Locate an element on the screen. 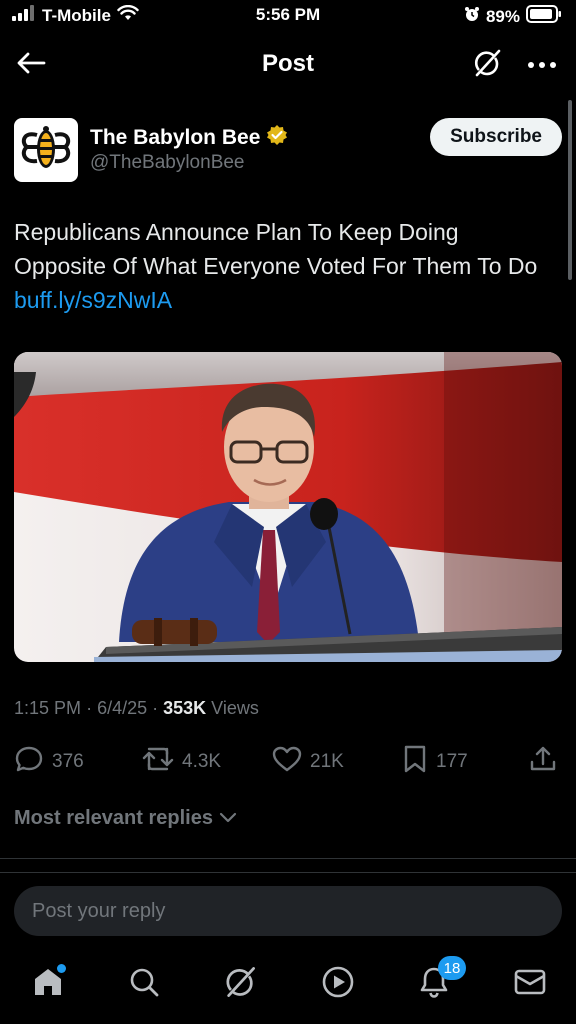 This screenshot has width=576, height=1024. chevron-down-icon is located at coordinates (228, 818).